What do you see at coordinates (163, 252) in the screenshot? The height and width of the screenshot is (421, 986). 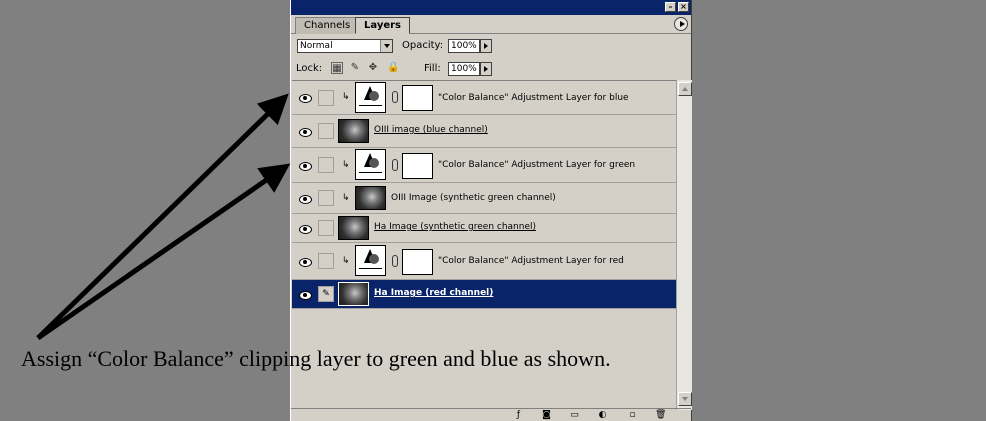 I see `arrow-to-green-adjustment-layer` at bounding box center [163, 252].